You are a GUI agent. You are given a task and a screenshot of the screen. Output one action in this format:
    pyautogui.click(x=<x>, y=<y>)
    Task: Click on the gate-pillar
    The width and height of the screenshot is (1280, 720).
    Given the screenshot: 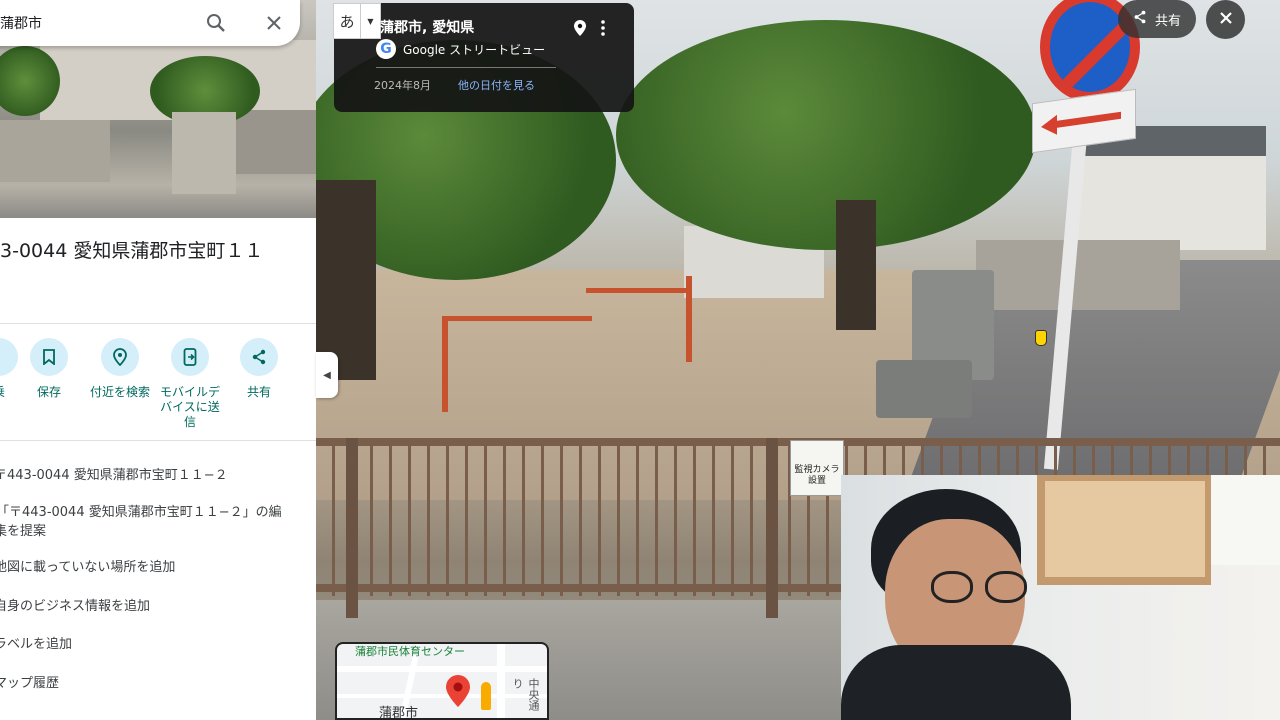 What is the action you would take?
    pyautogui.click(x=204, y=153)
    